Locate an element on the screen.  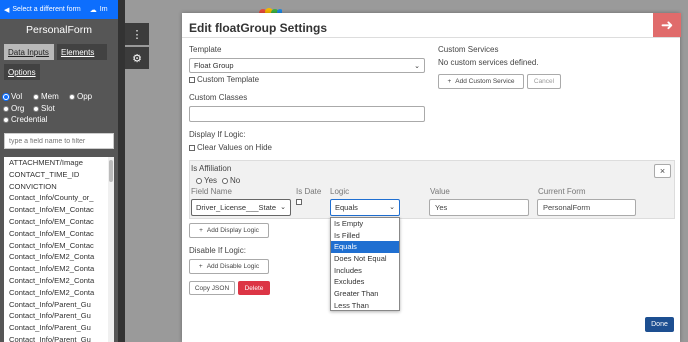
remove-logic-button: × is located at coordinates (662, 171).